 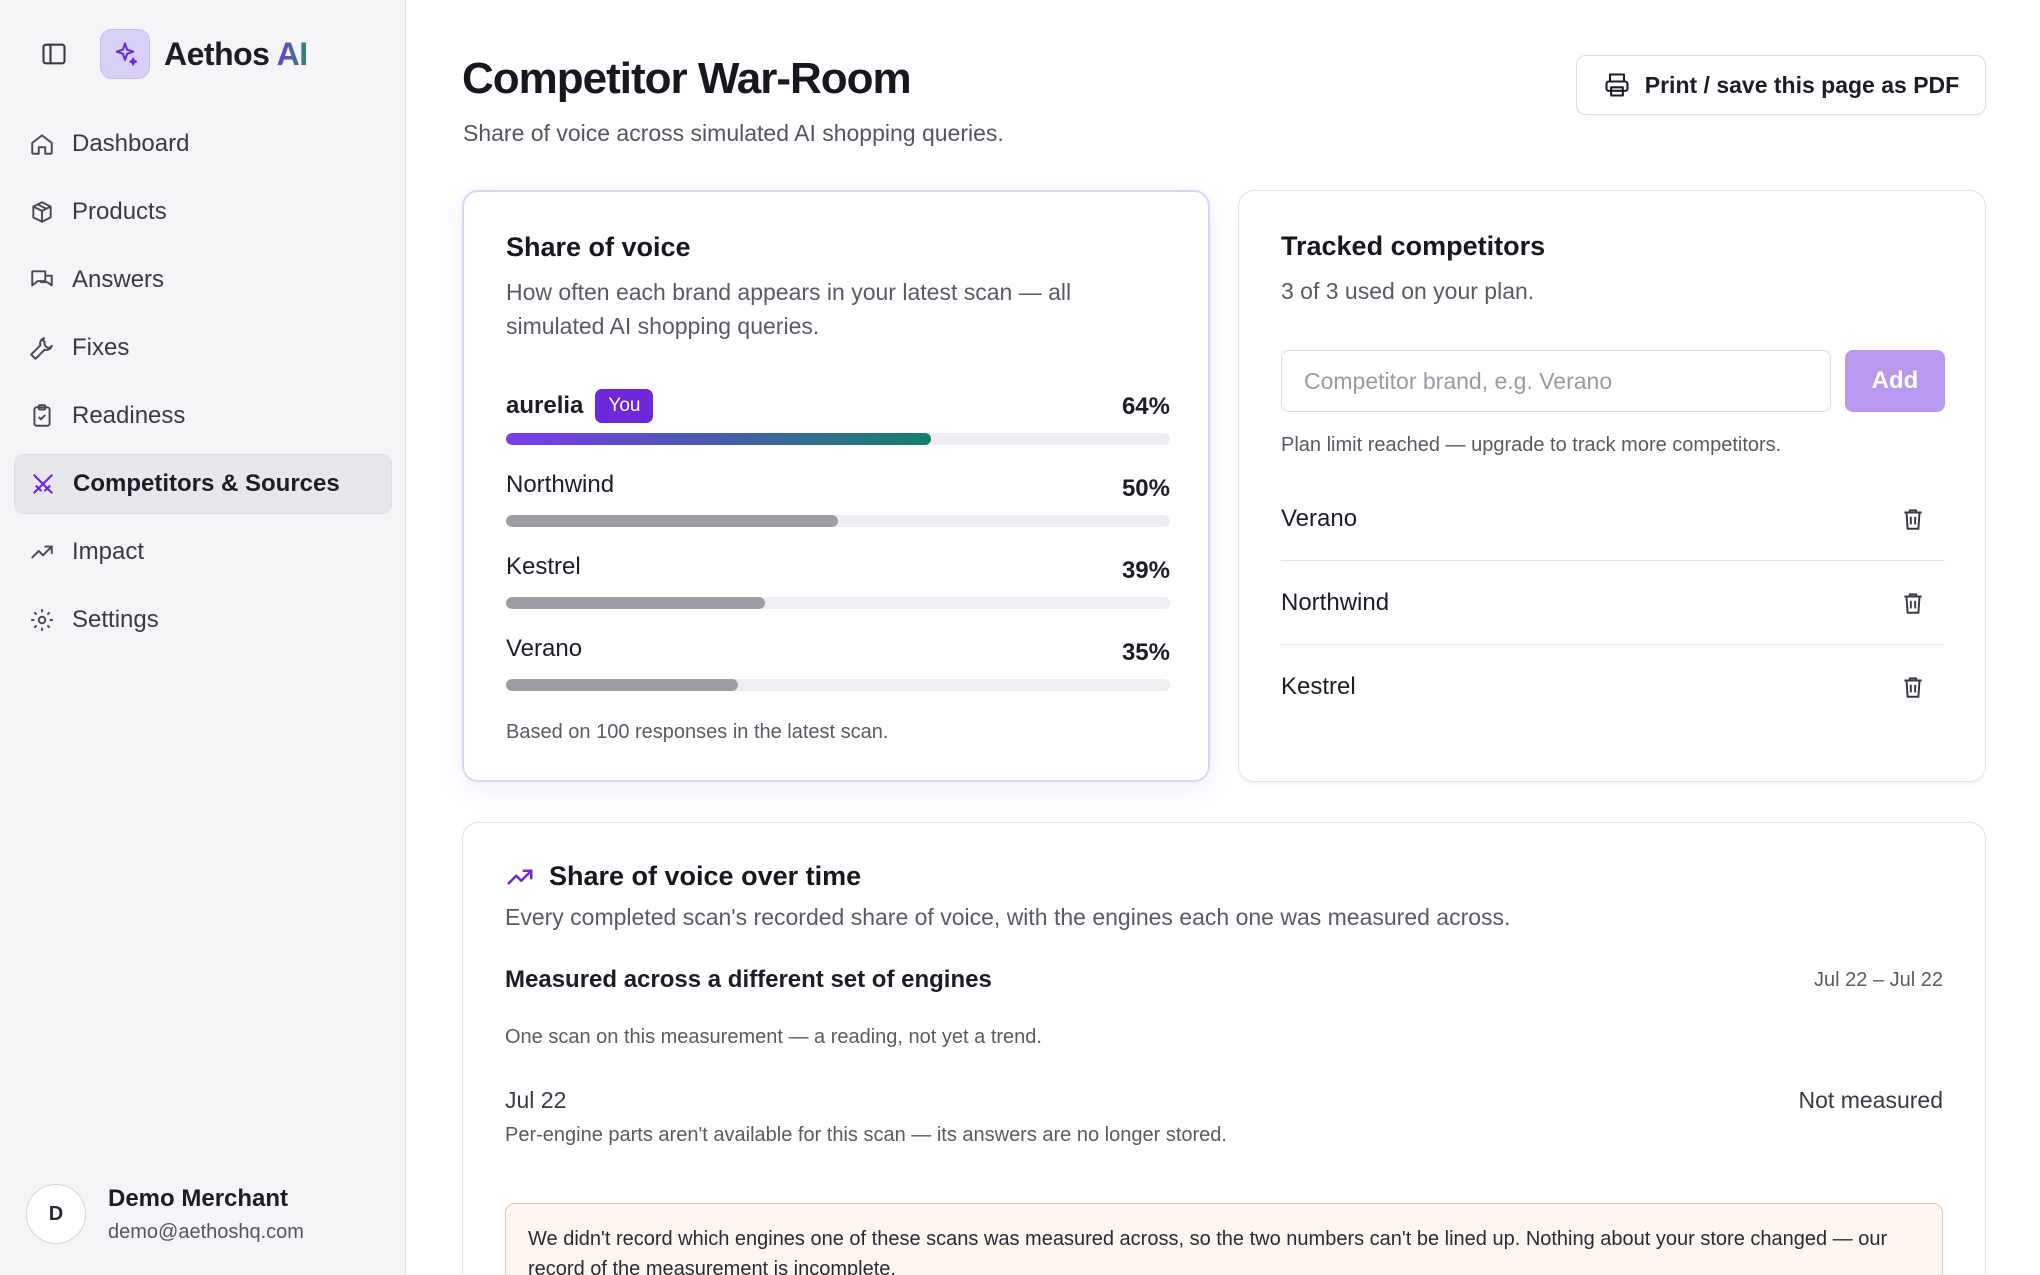 I want to click on competitor-name: Northwind, so click(x=1335, y=602).